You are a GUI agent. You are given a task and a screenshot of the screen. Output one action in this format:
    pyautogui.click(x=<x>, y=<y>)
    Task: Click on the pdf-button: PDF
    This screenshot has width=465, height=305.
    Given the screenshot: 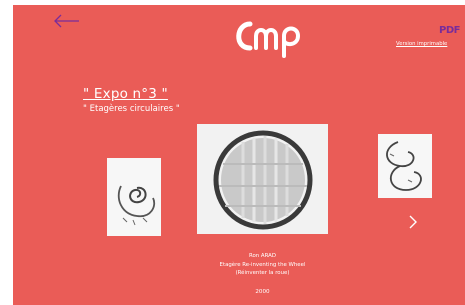 What is the action you would take?
    pyautogui.click(x=450, y=27)
    